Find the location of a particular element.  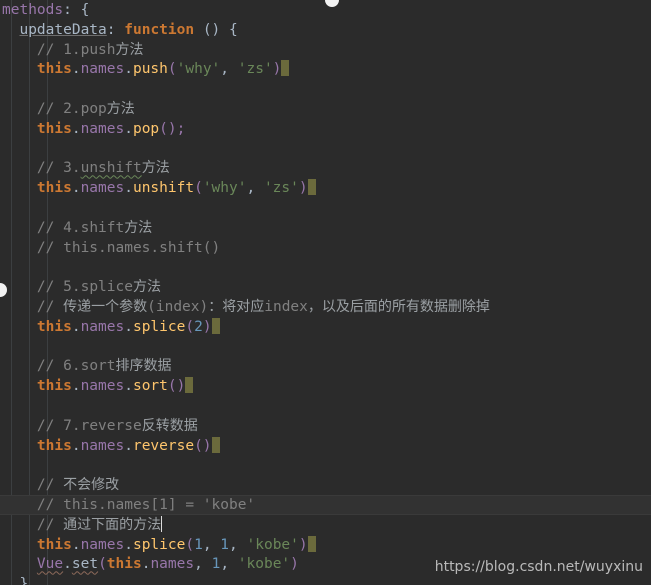

code-token: 1.push is located at coordinates (89, 49).